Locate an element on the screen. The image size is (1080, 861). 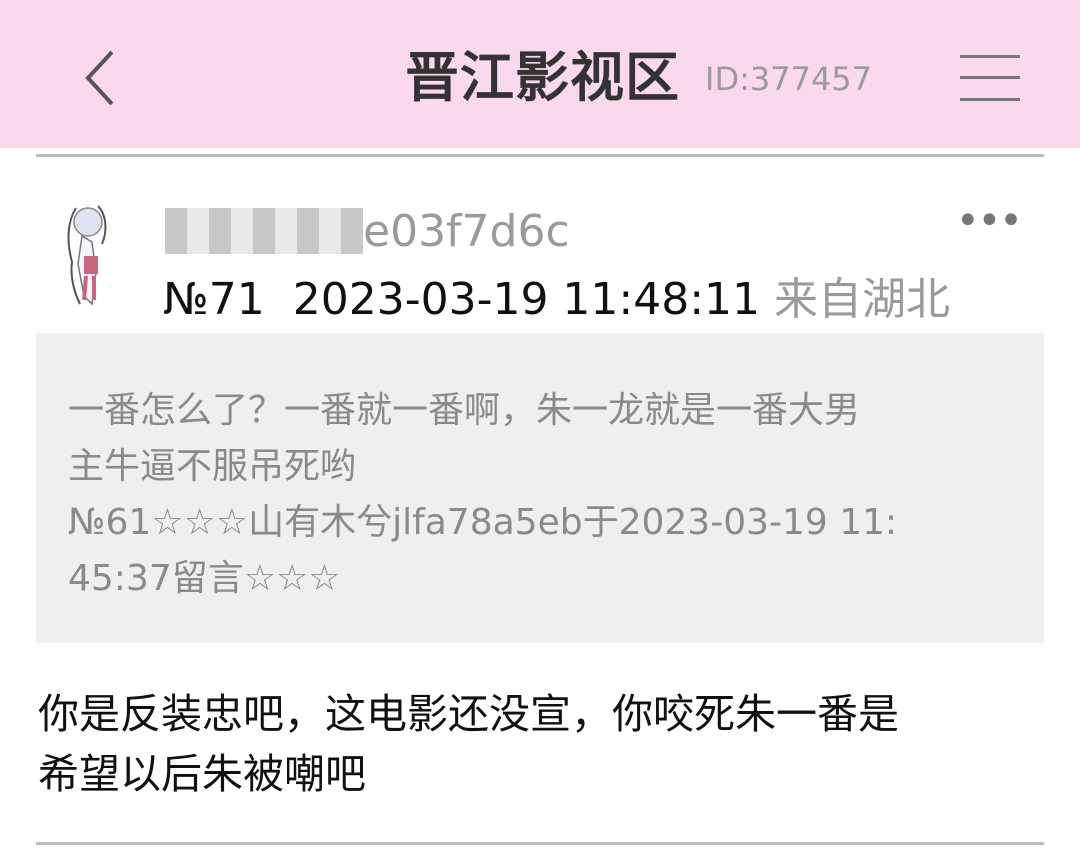
chevron-left-icon is located at coordinates (99, 78).